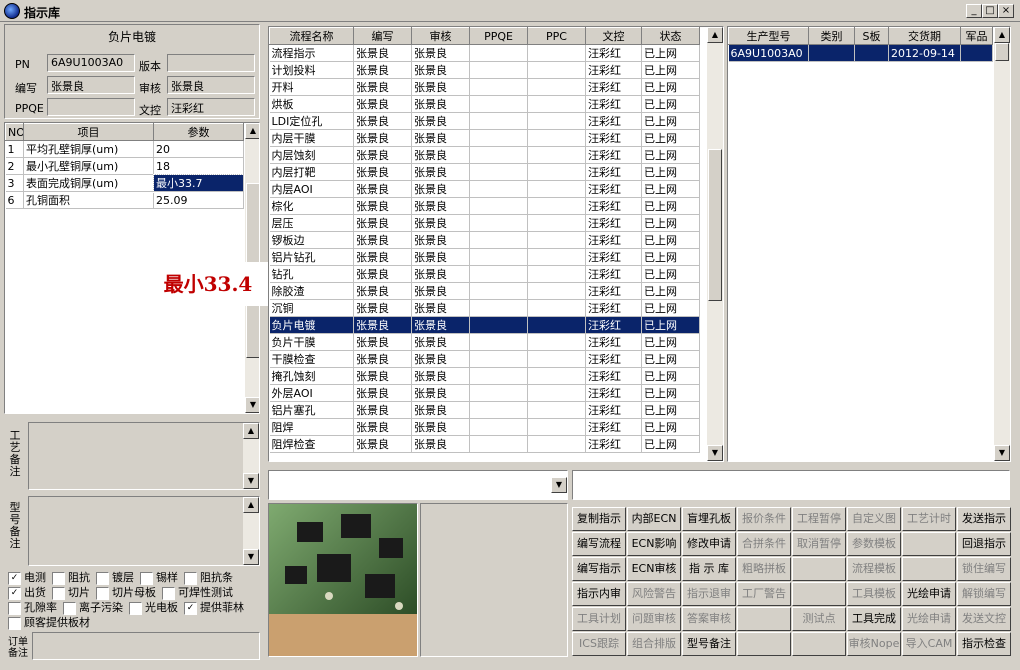  I want to click on flow-col-header: PPC, so click(556, 36).